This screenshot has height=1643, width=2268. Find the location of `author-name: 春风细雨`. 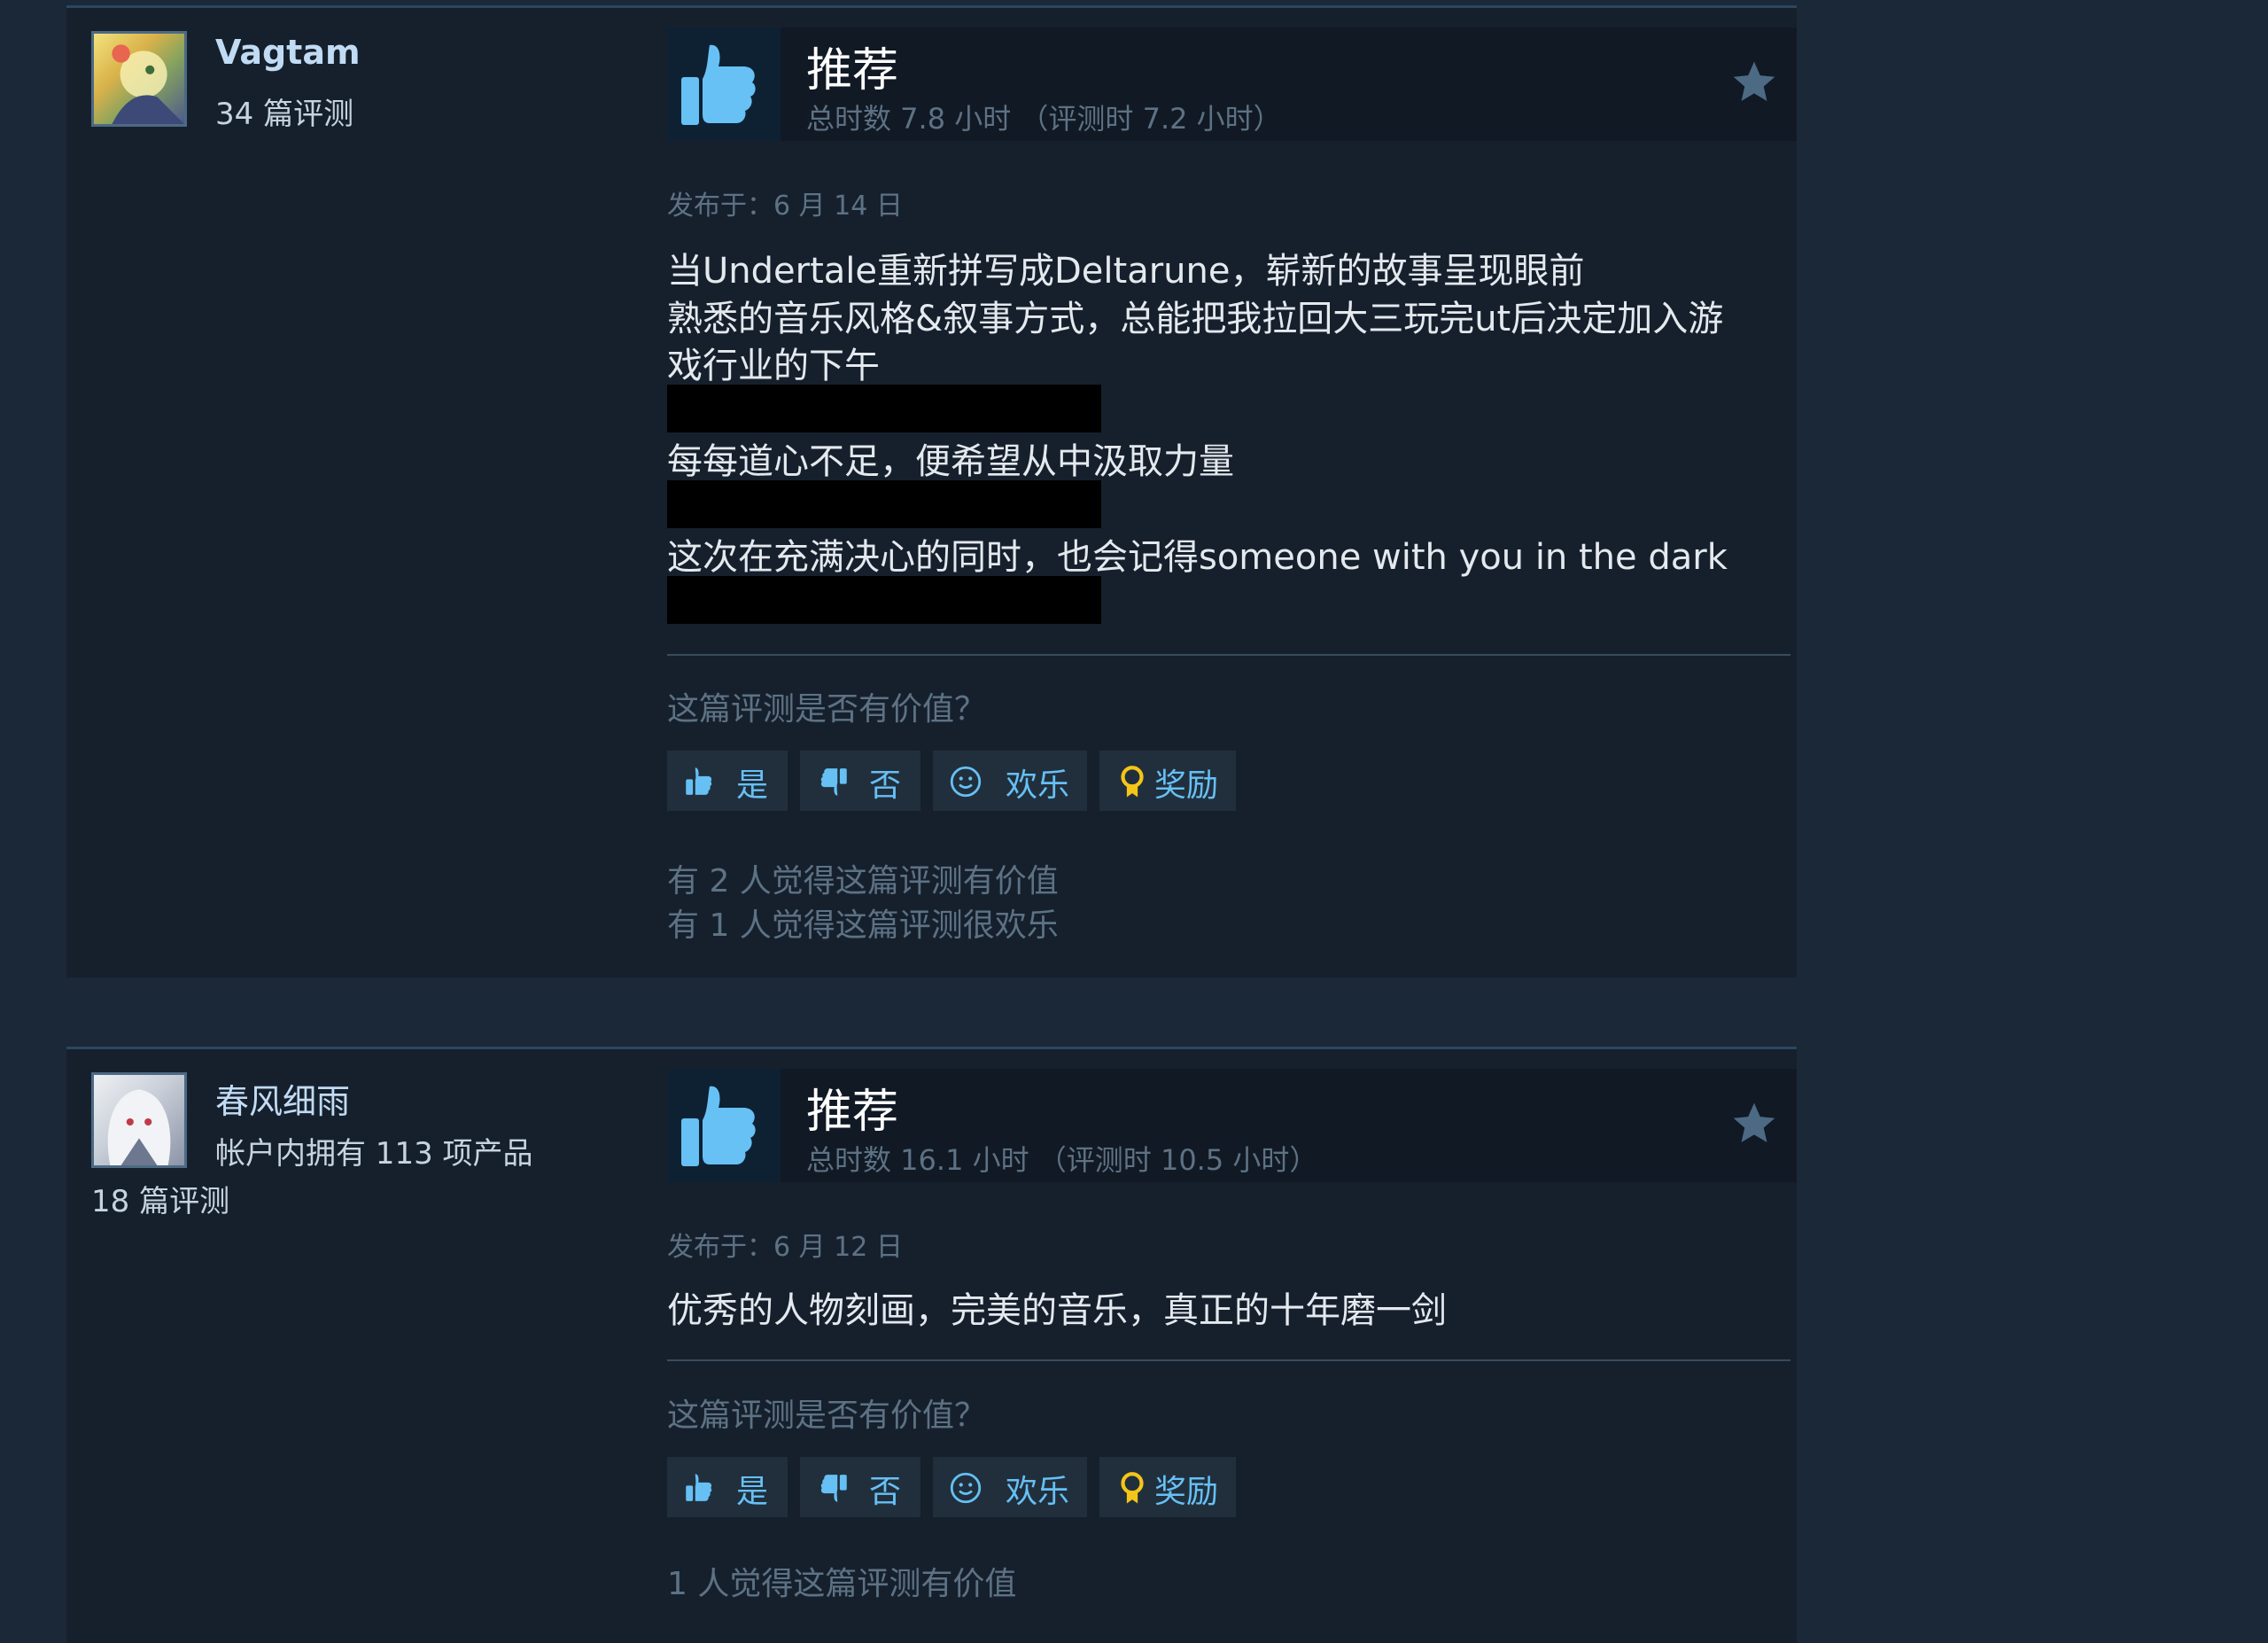

author-name: 春风细雨 is located at coordinates (282, 1098).